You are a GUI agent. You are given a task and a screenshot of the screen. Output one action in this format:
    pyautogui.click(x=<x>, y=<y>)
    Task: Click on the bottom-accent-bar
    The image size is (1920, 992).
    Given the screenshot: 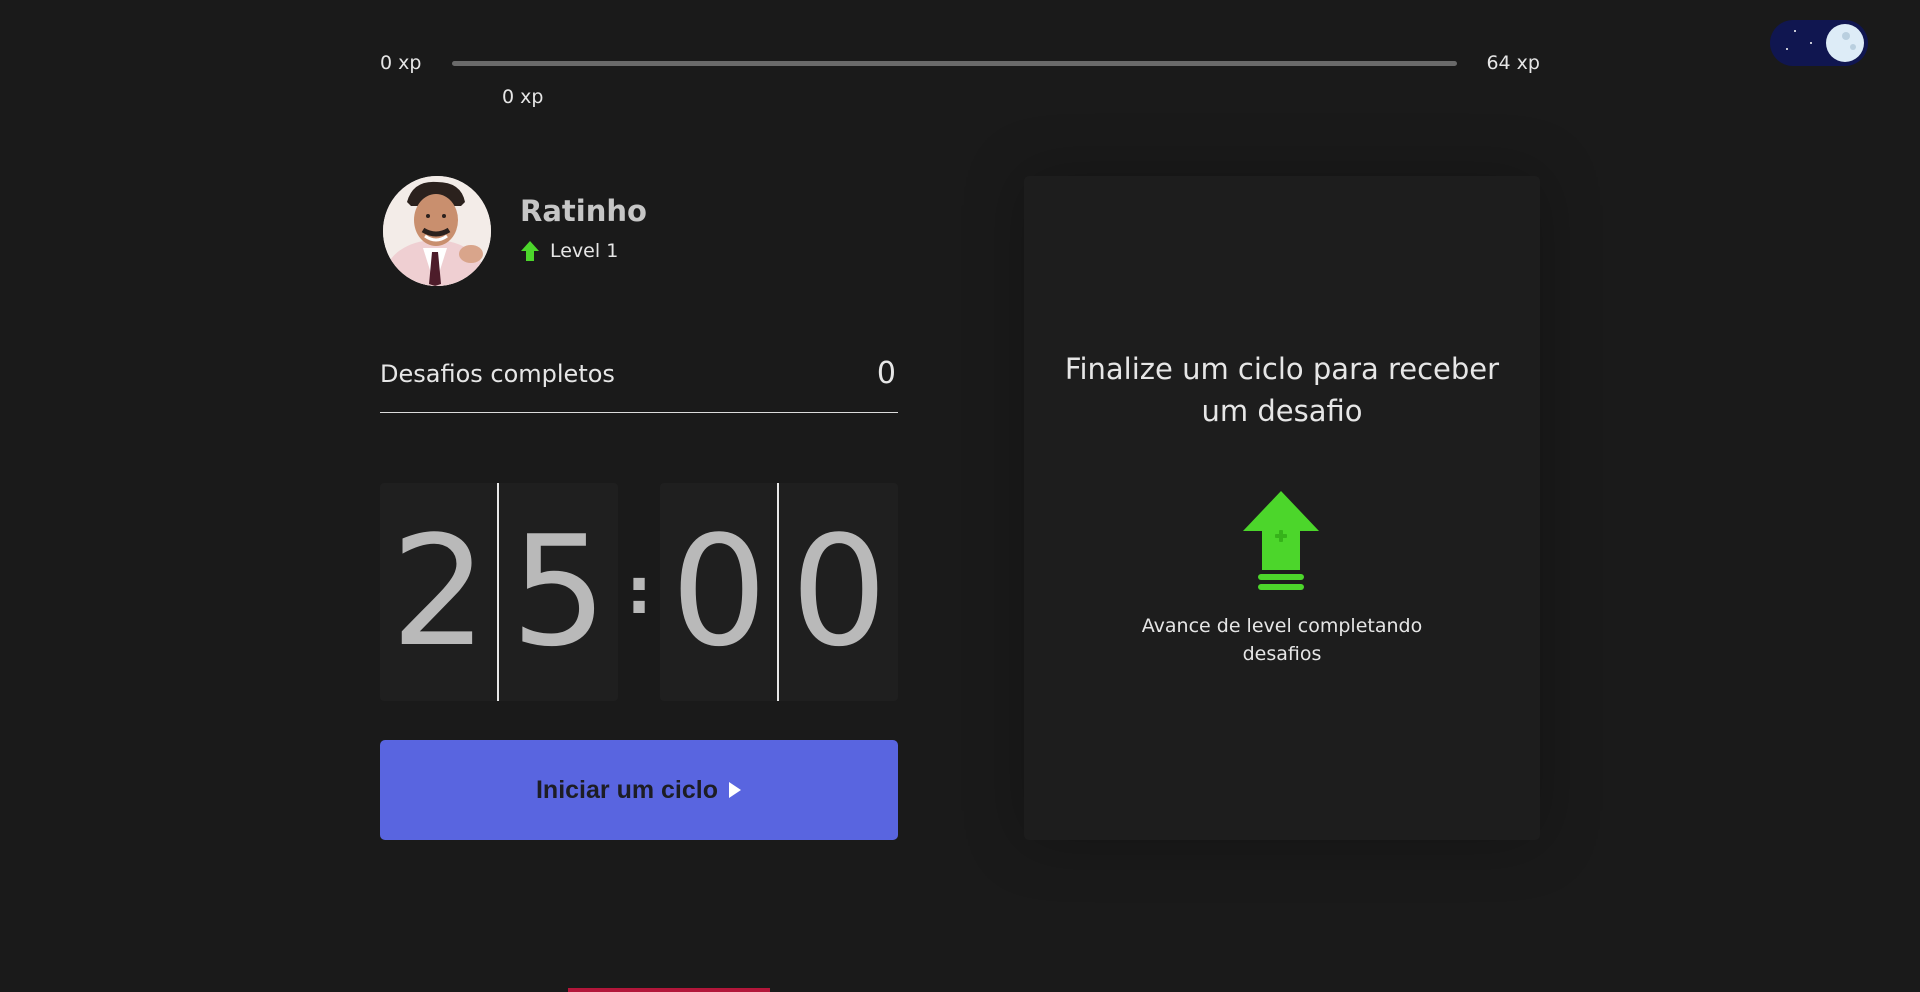 What is the action you would take?
    pyautogui.click(x=669, y=990)
    